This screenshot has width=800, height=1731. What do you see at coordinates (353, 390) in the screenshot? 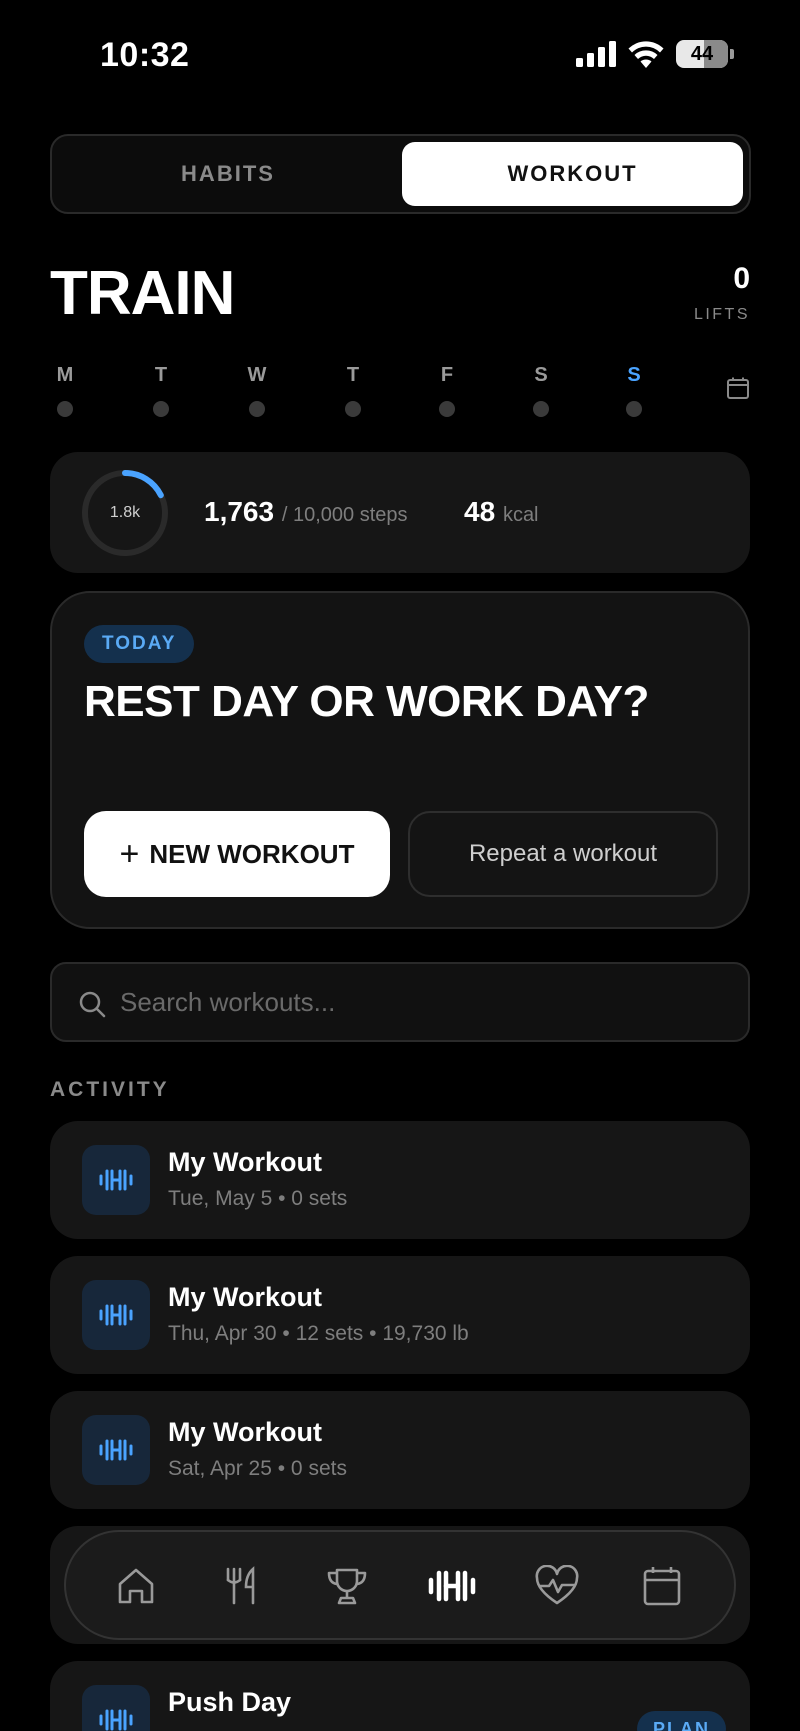
I see `day-thursday: T` at bounding box center [353, 390].